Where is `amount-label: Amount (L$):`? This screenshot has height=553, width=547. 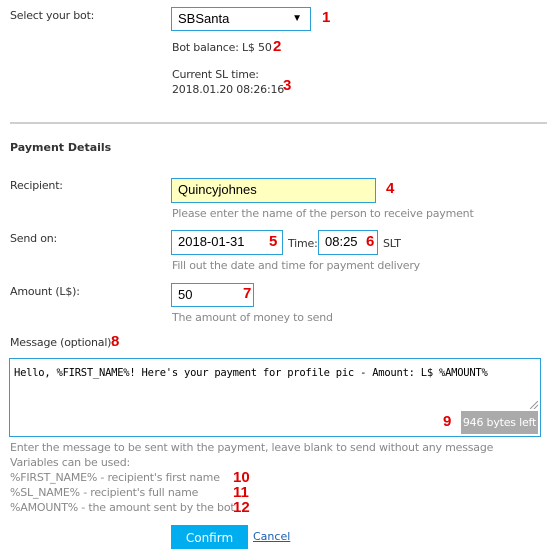 amount-label: Amount (L$): is located at coordinates (45, 291).